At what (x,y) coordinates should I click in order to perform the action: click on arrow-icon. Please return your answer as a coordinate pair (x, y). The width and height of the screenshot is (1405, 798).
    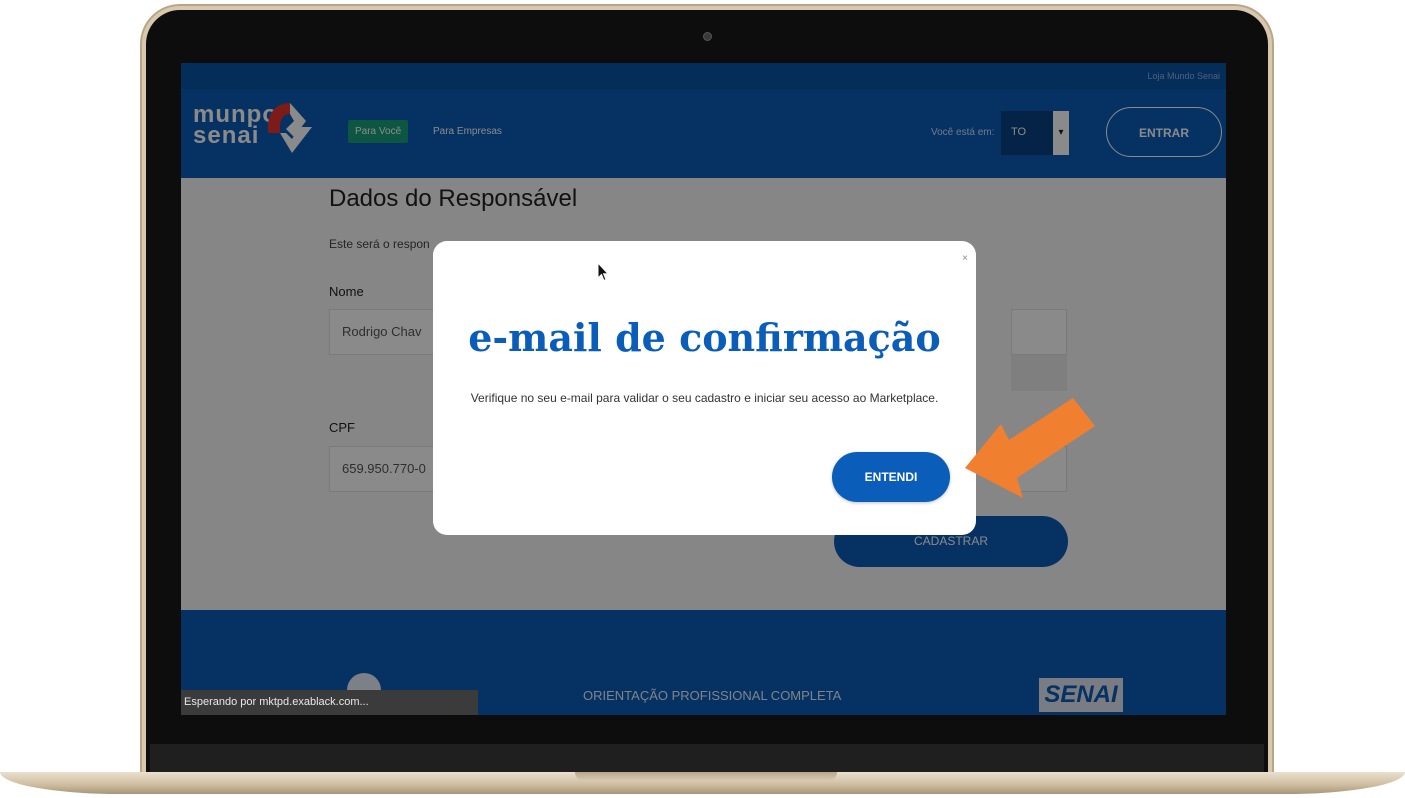
    Looking at the image, I should click on (1030, 448).